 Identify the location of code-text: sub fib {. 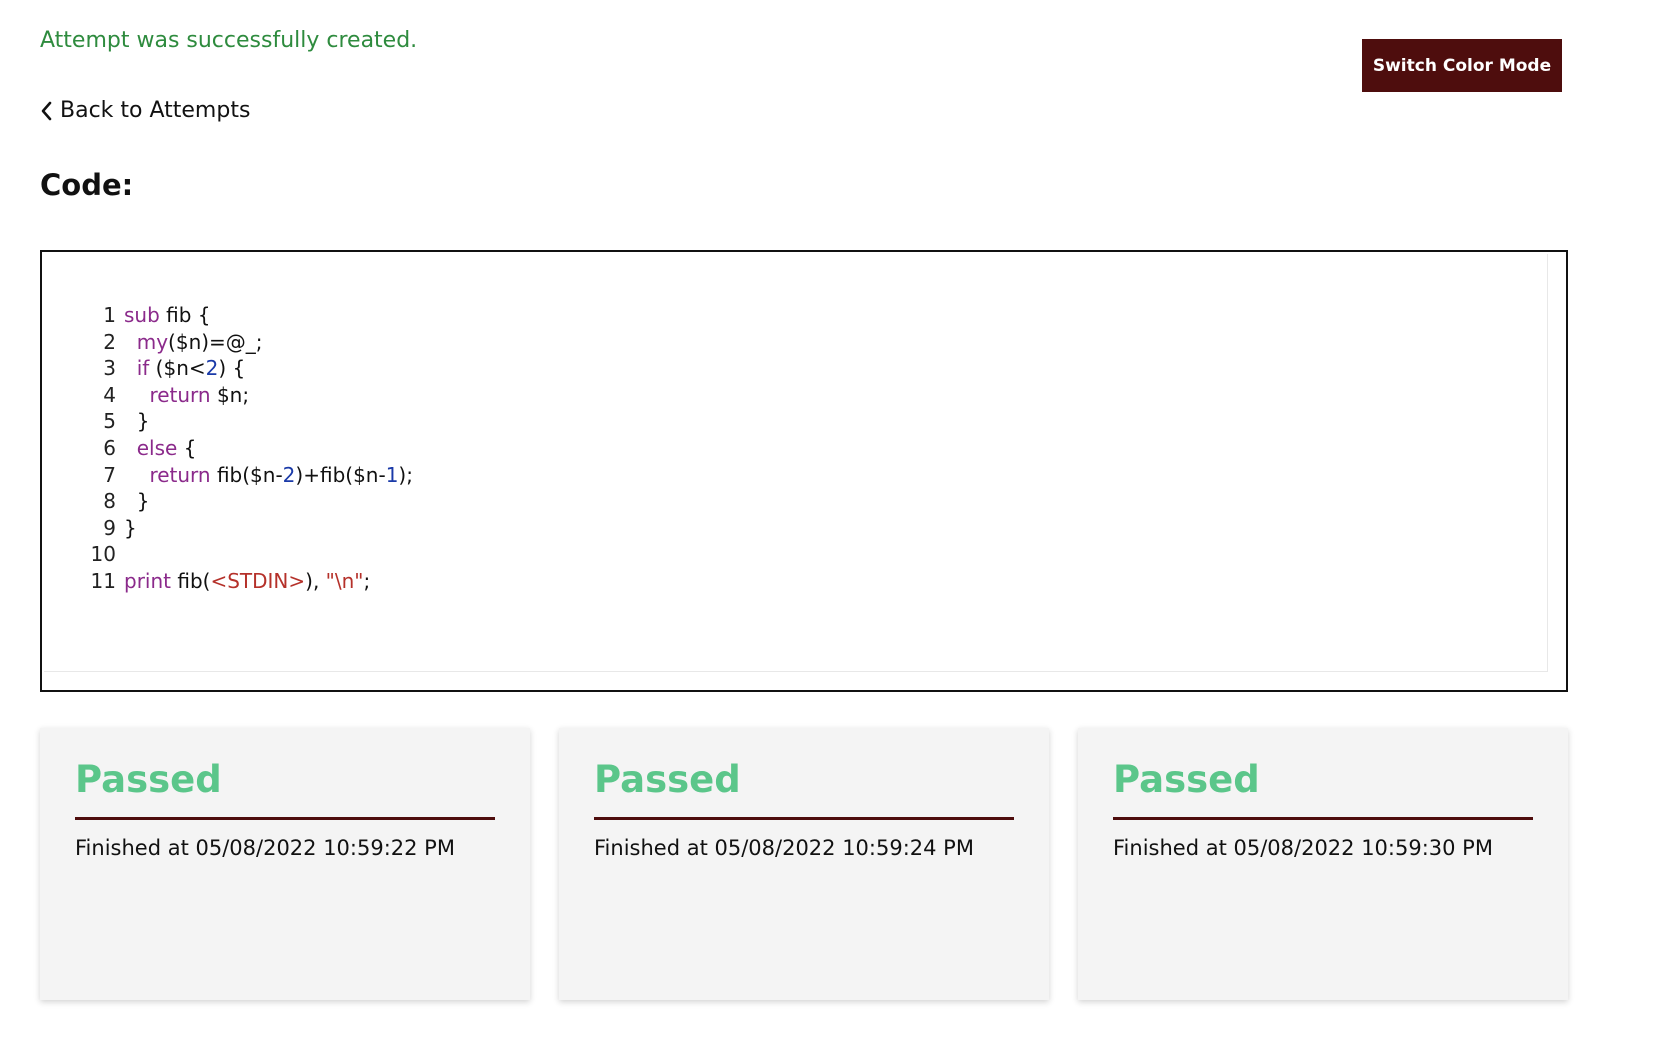
(167, 315).